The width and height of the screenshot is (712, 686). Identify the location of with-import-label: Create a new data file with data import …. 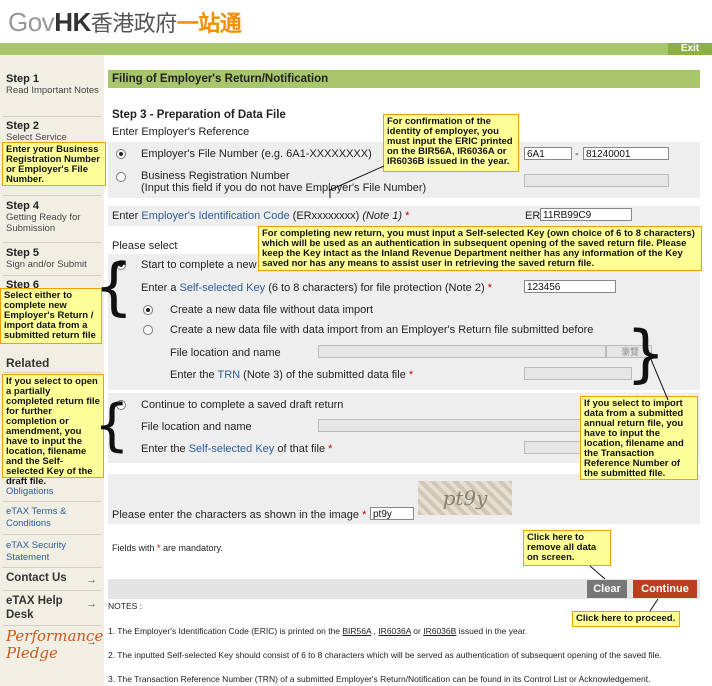
(382, 330).